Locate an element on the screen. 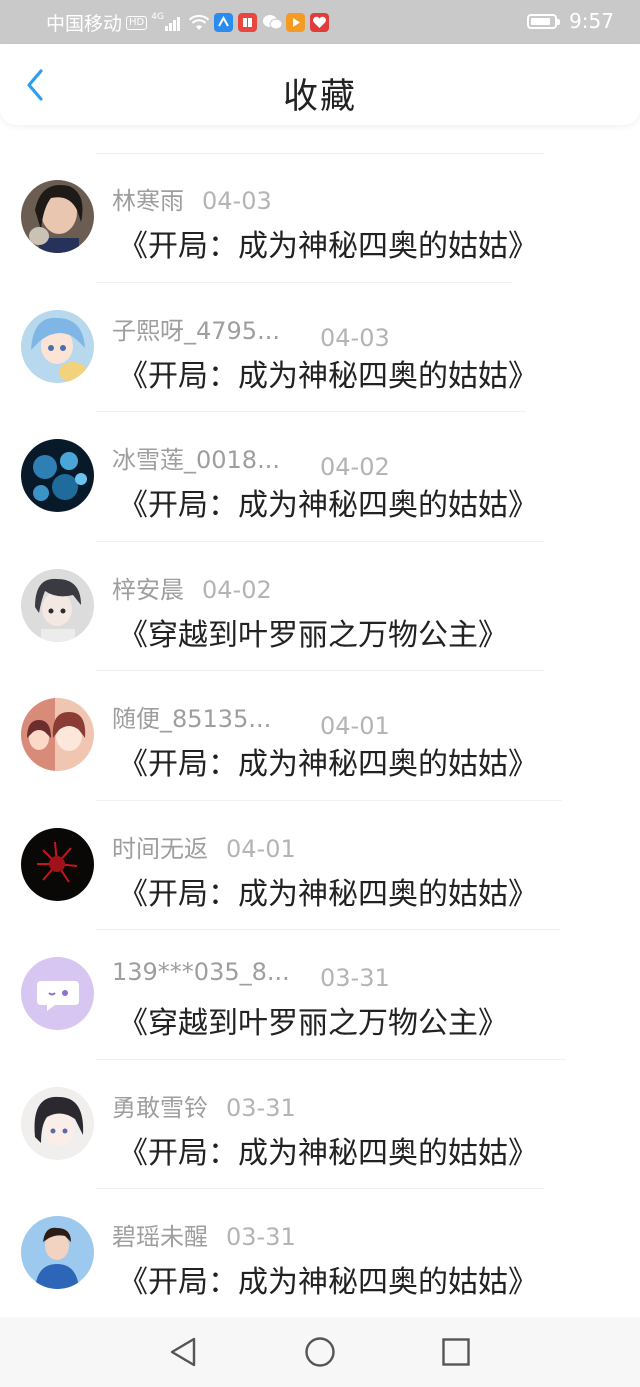  user-name: 时间无返 is located at coordinates (160, 846).